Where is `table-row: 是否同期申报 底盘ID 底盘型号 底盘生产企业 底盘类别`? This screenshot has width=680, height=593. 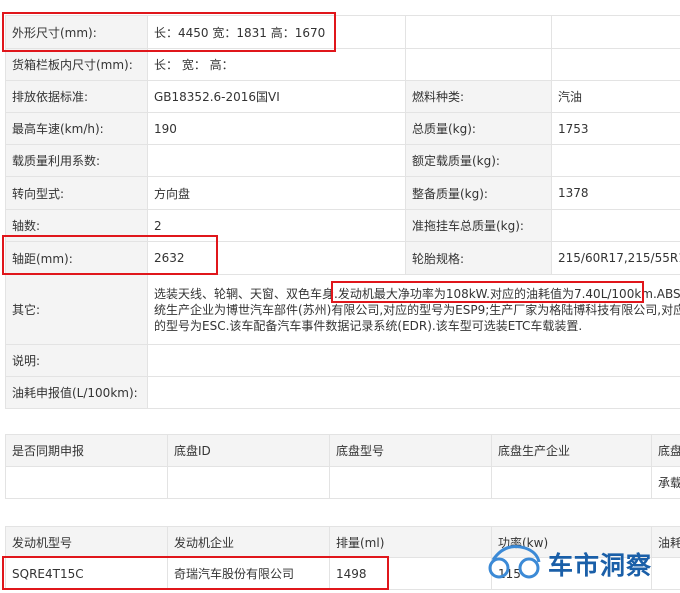
table-row: 是否同期申报 底盘ID 底盘型号 底盘生产企业 底盘类别 is located at coordinates (342, 450).